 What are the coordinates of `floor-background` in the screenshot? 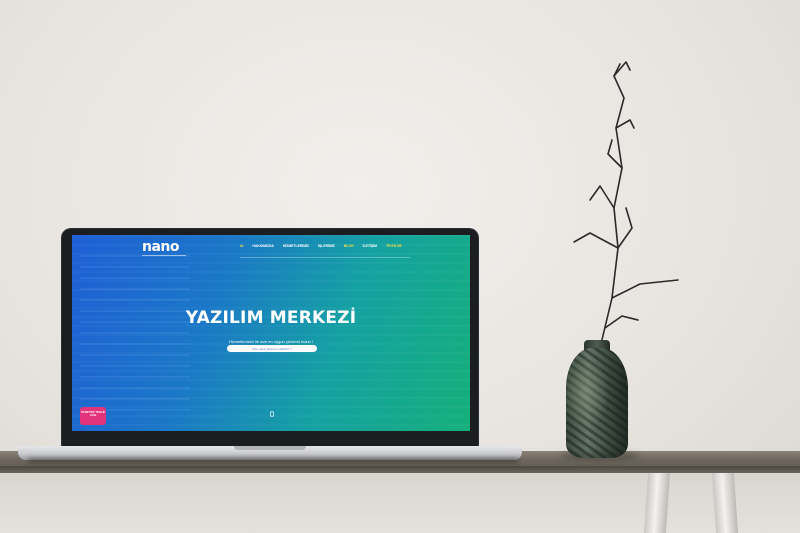 It's located at (400, 503).